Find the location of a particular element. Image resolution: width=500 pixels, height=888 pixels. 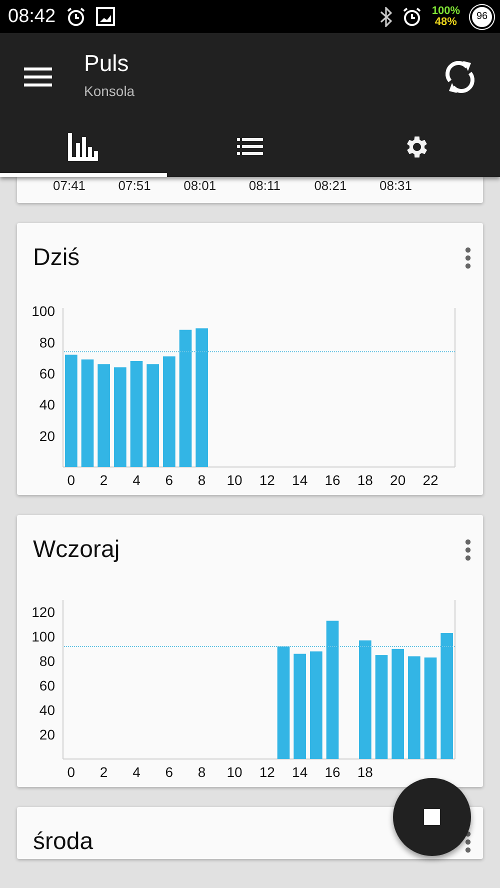

image-icon is located at coordinates (105, 16).